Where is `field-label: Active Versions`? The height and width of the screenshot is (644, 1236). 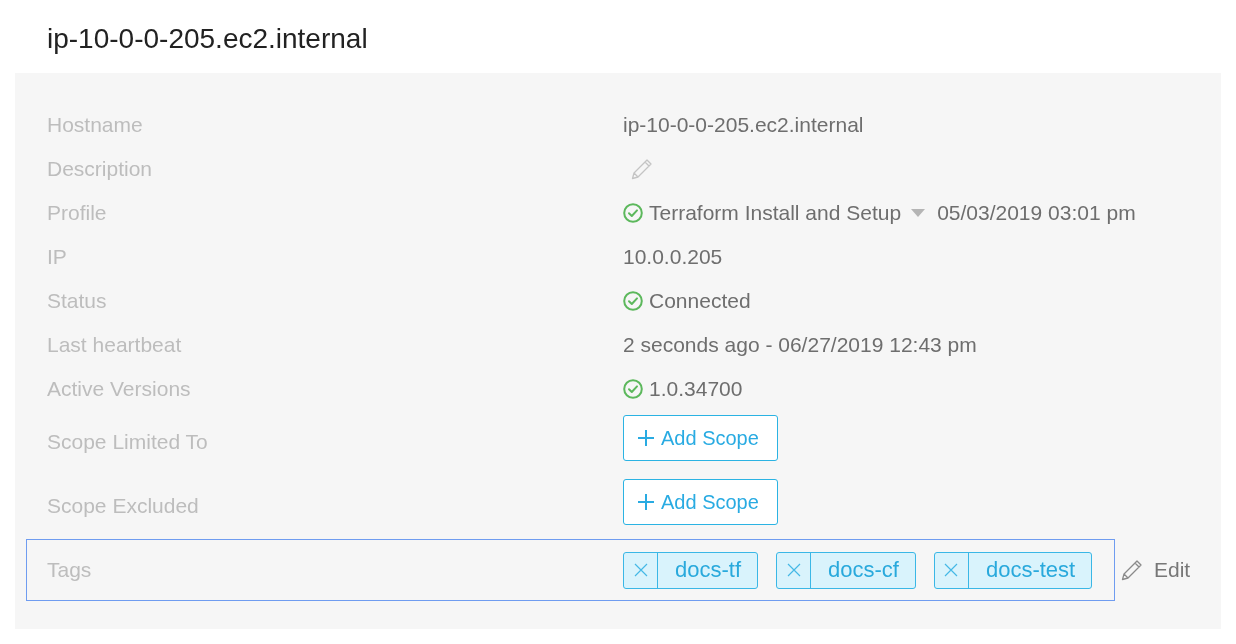 field-label: Active Versions is located at coordinates (119, 389).